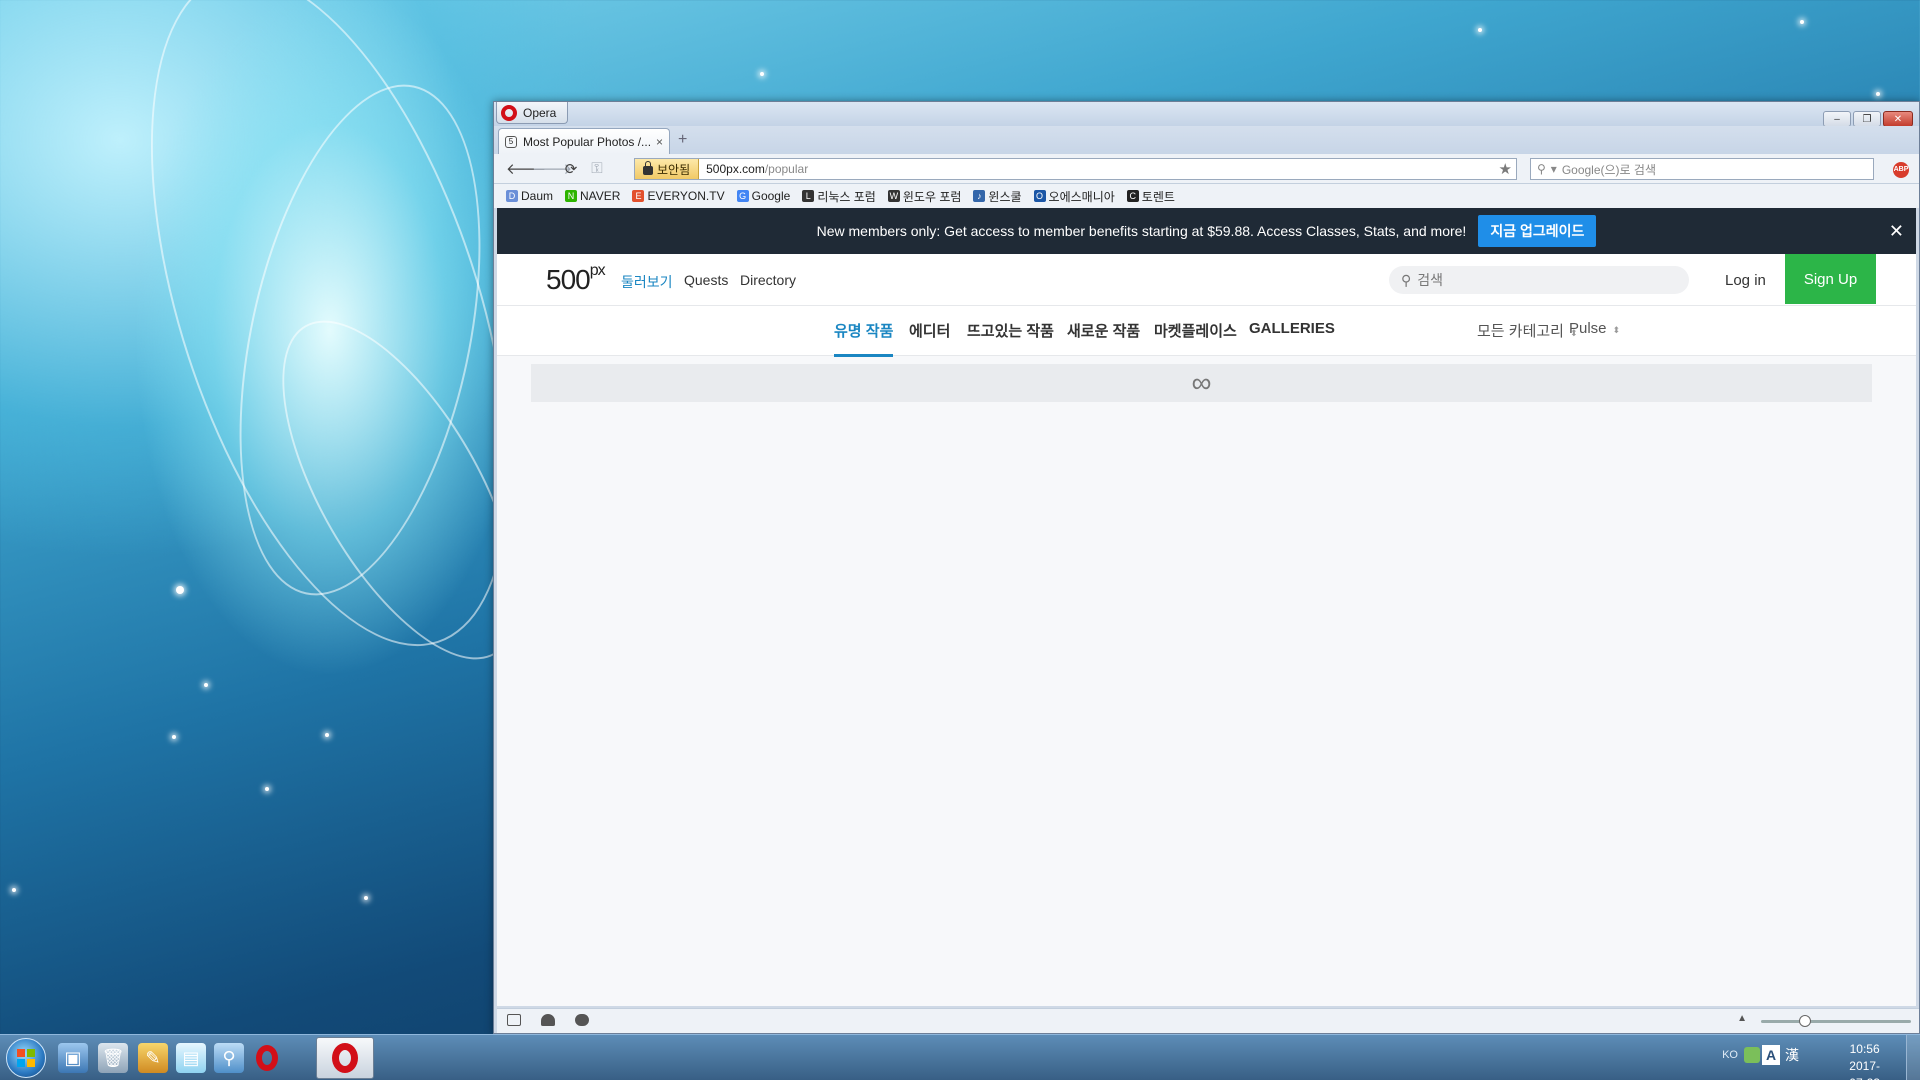 This screenshot has width=1920, height=1080. I want to click on language-indicator: KO, so click(1730, 1055).